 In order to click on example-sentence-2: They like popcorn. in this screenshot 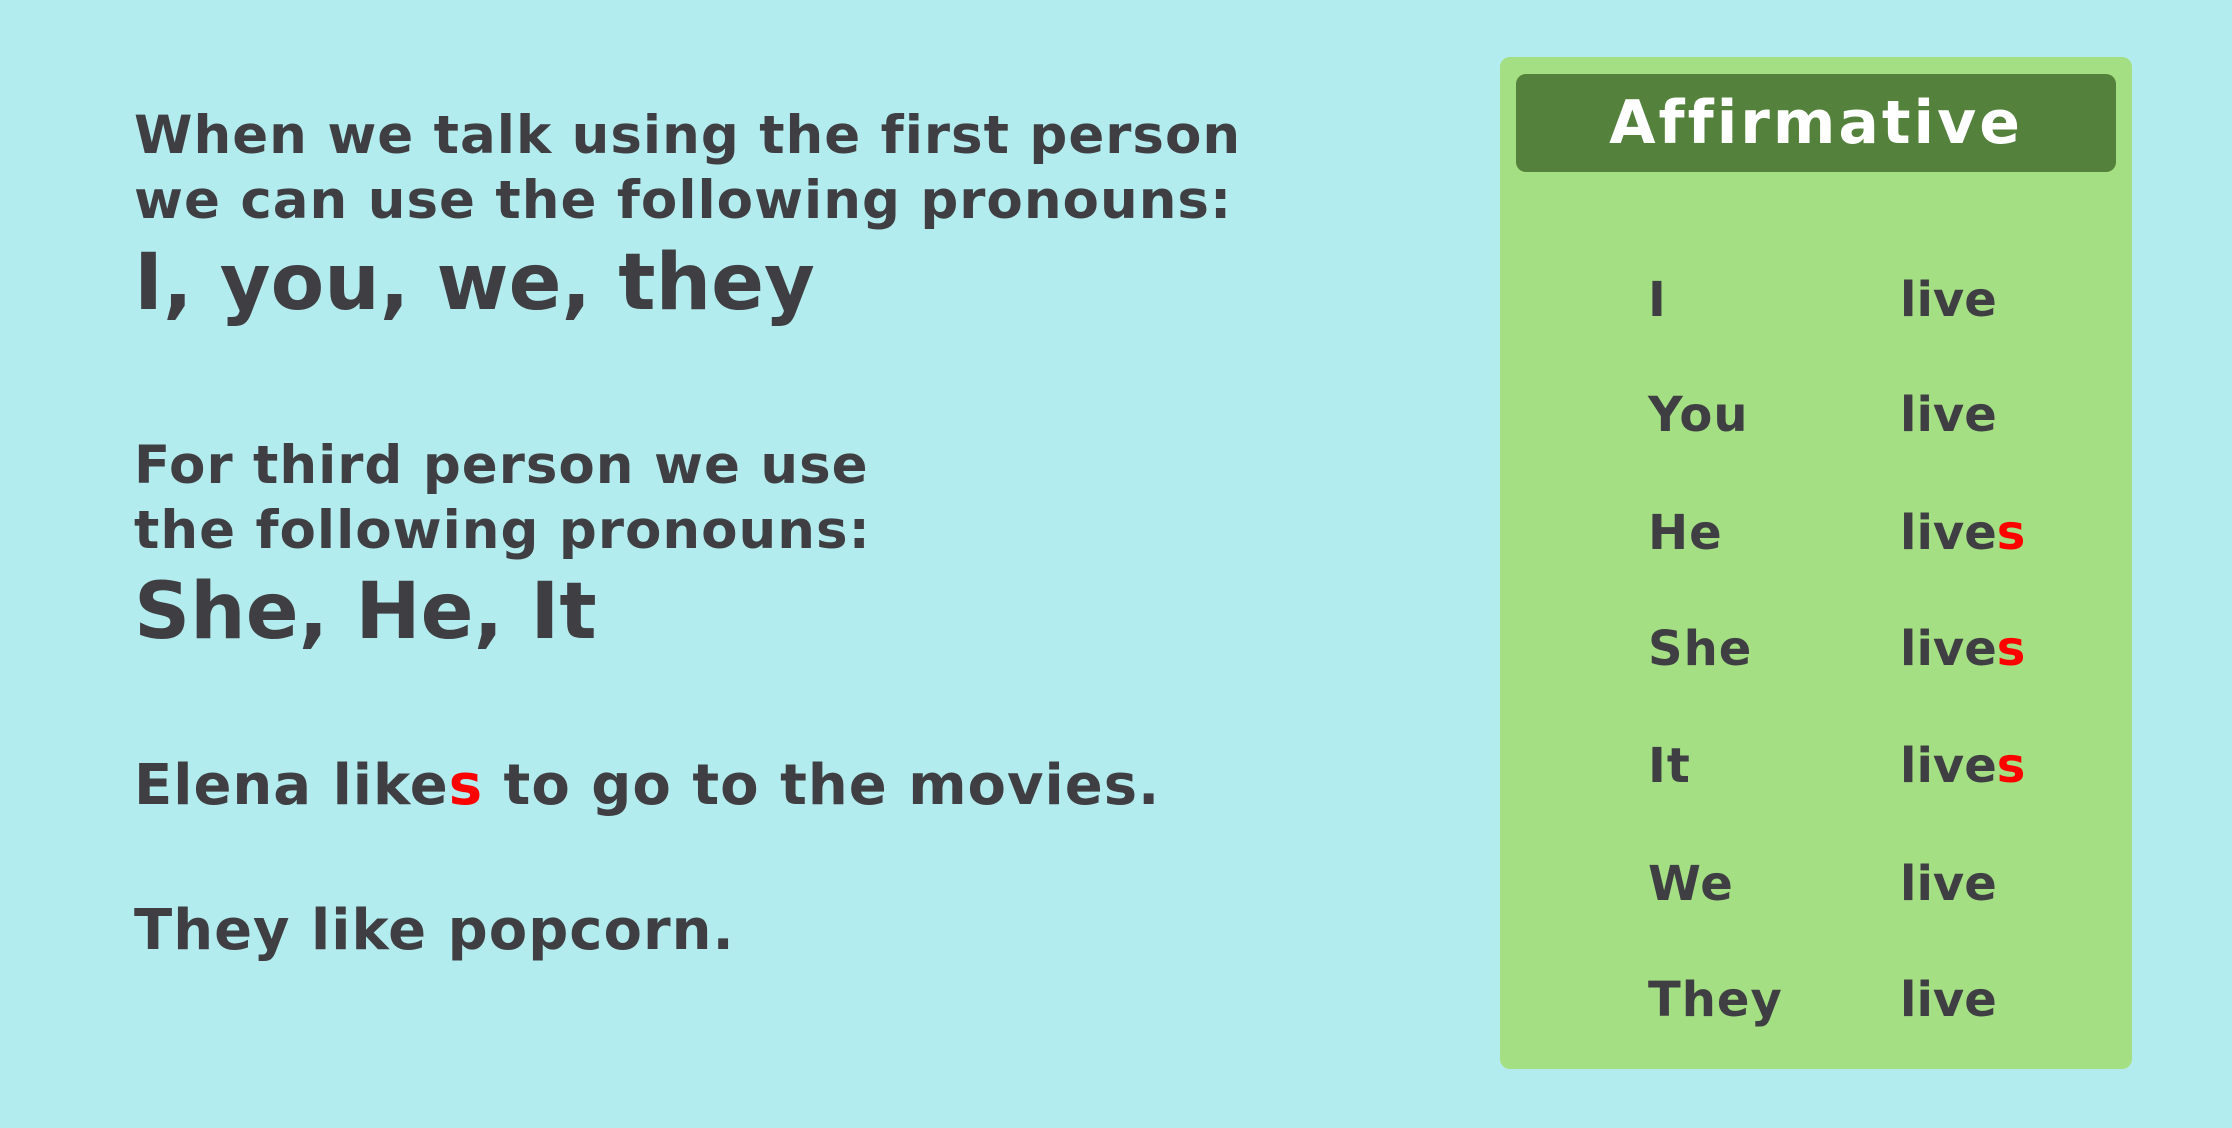, I will do `click(434, 931)`.